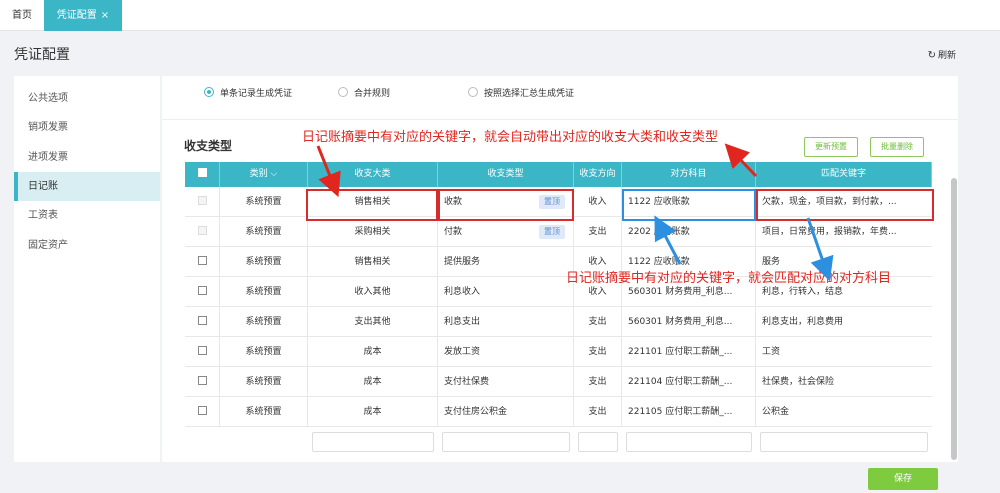  What do you see at coordinates (462, 262) in the screenshot?
I see `cell-type-label: 提供服务` at bounding box center [462, 262].